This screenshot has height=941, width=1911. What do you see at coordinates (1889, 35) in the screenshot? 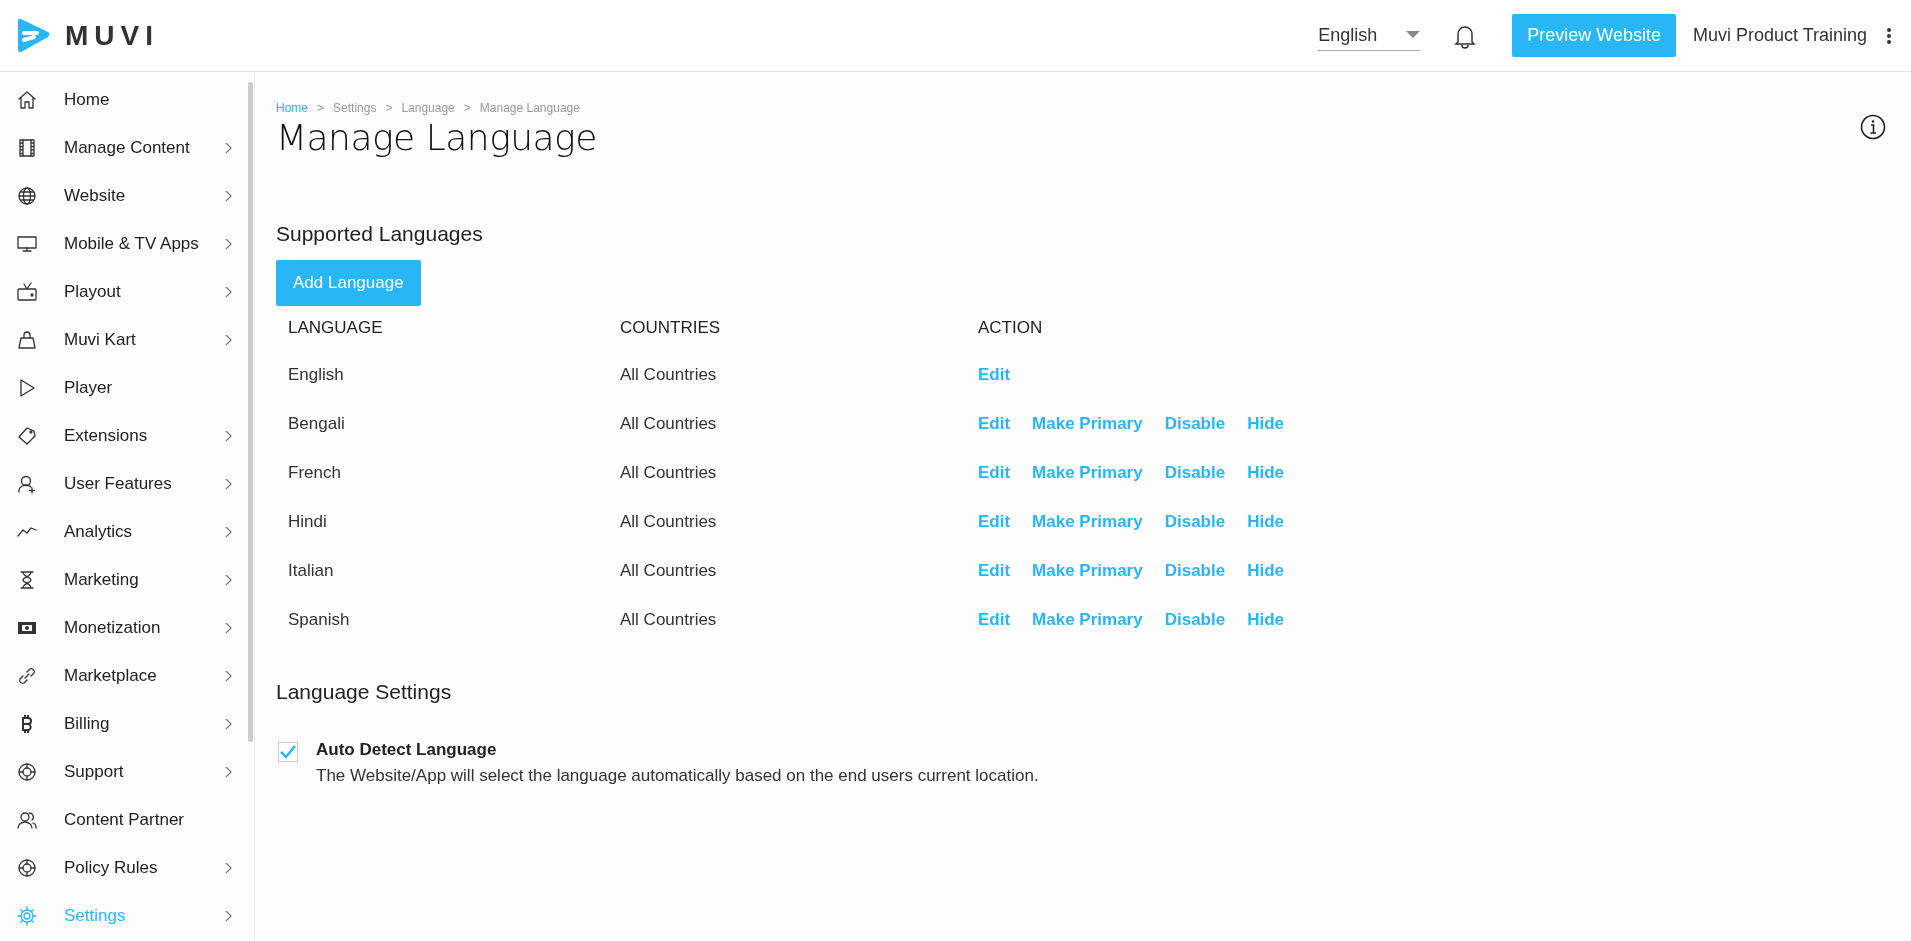
I see `more-options-icon` at bounding box center [1889, 35].